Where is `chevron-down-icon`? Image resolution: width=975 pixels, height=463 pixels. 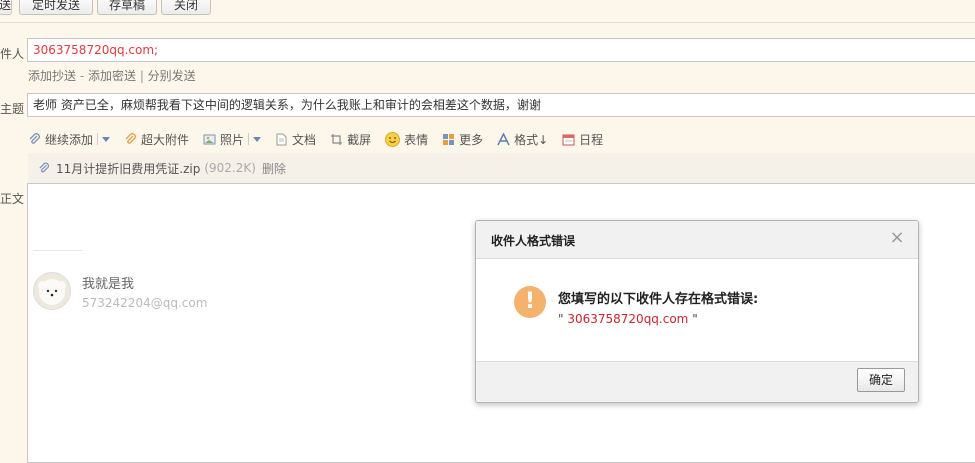
chevron-down-icon is located at coordinates (106, 139).